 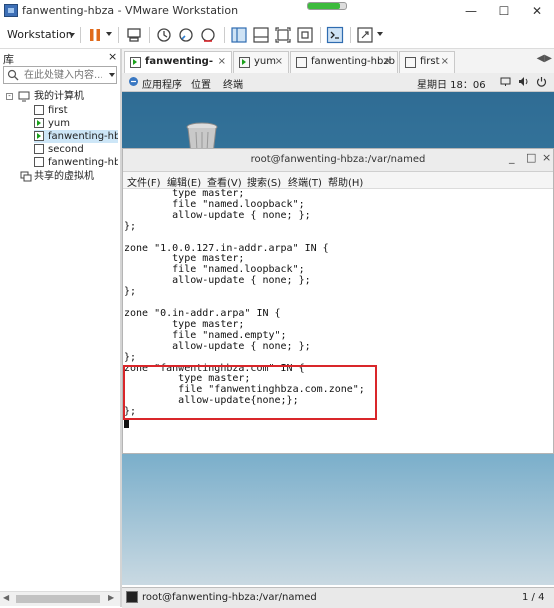 I want to click on applications-menu: 应用程序, so click(x=162, y=83).